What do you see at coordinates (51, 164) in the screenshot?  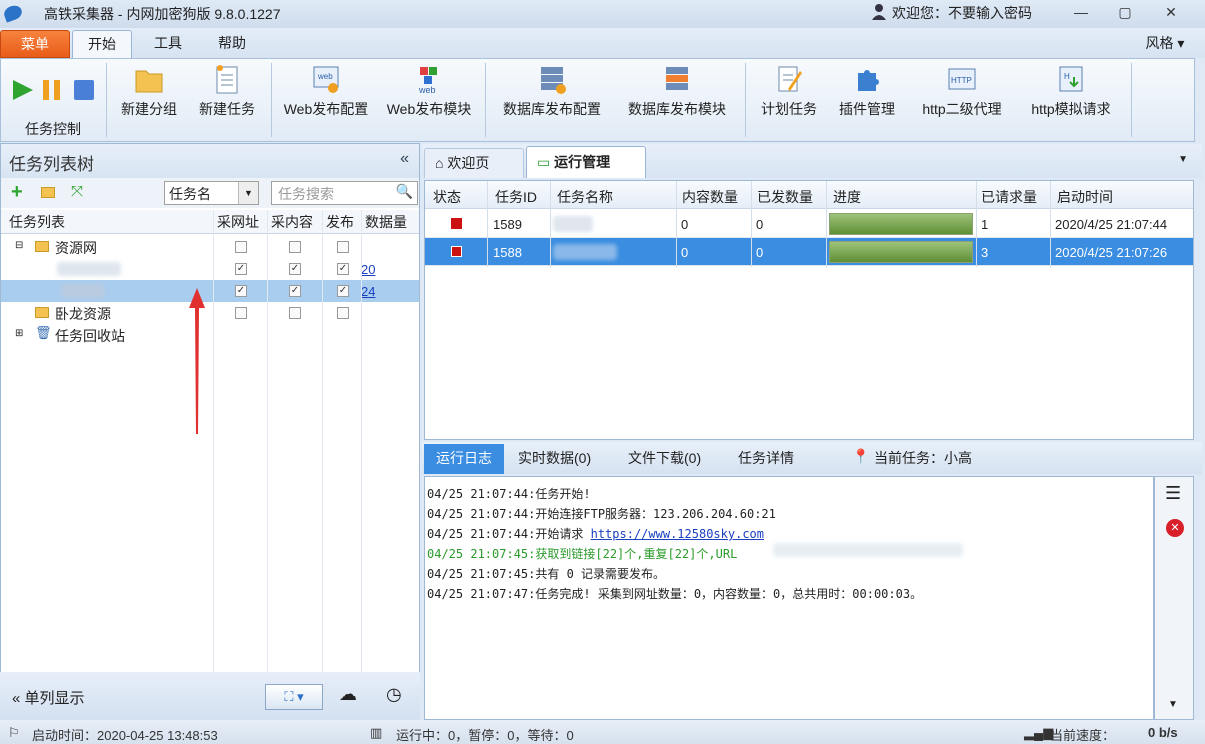 I see `panel-title: 任务列表树` at bounding box center [51, 164].